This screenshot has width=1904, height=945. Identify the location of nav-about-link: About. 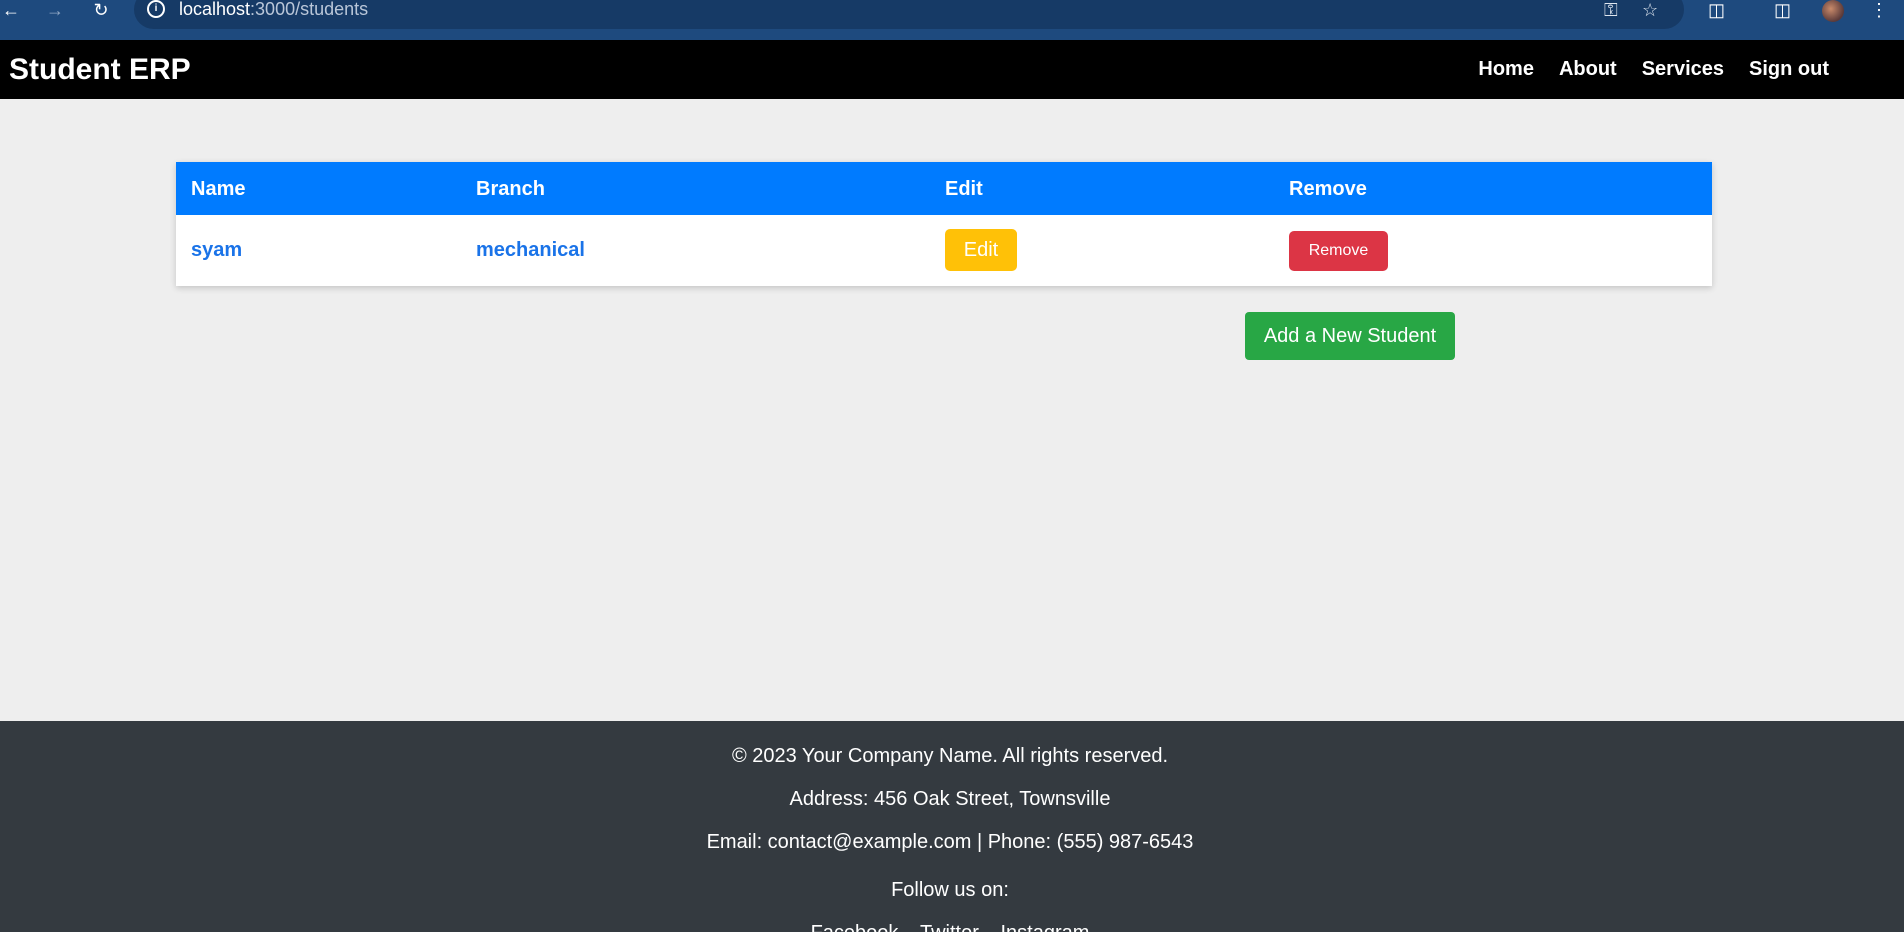
(1588, 69).